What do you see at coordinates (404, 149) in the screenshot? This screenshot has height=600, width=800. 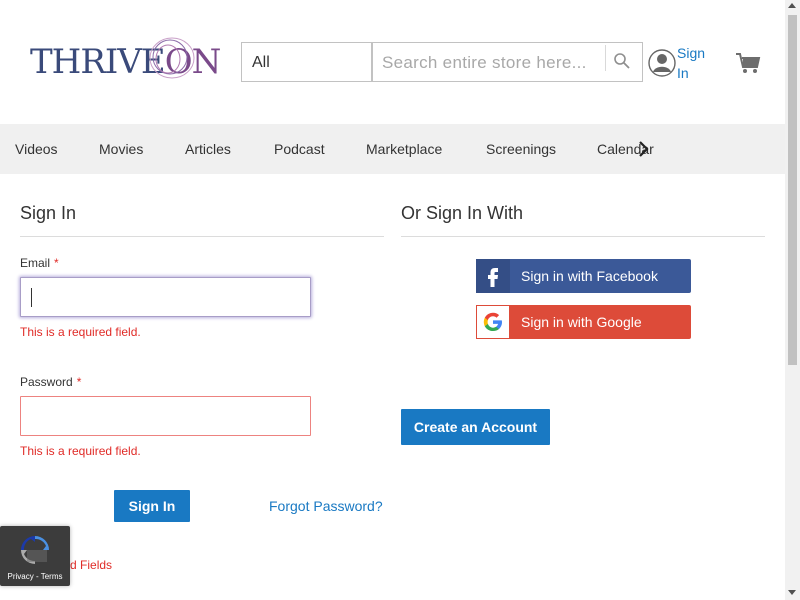 I see `nav-item-marketplace: Marketplace` at bounding box center [404, 149].